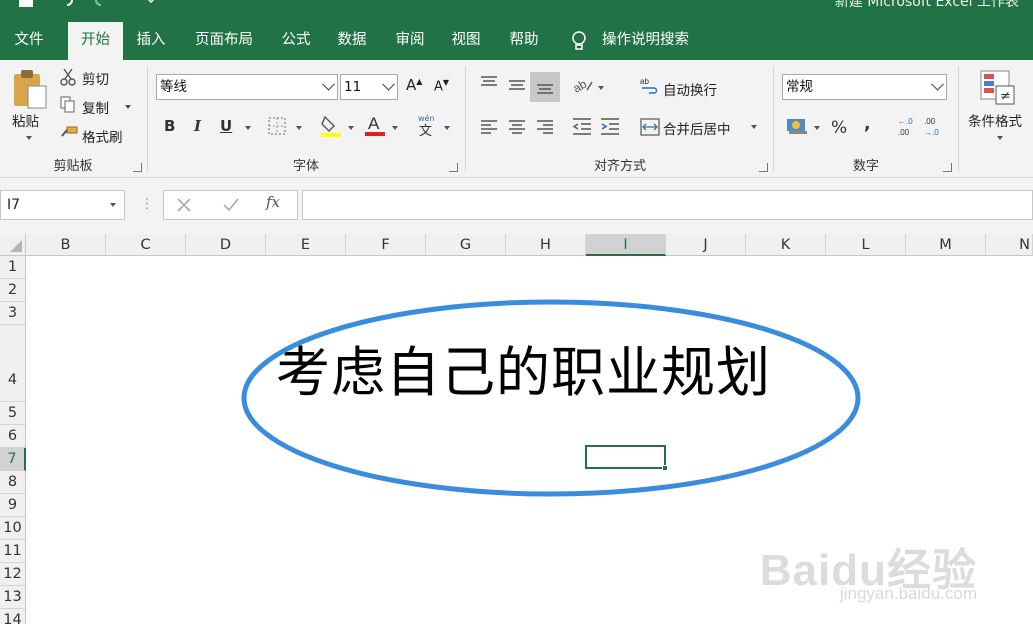 The image size is (1033, 624). Describe the element at coordinates (68, 107) in the screenshot. I see `copy-icon` at that location.